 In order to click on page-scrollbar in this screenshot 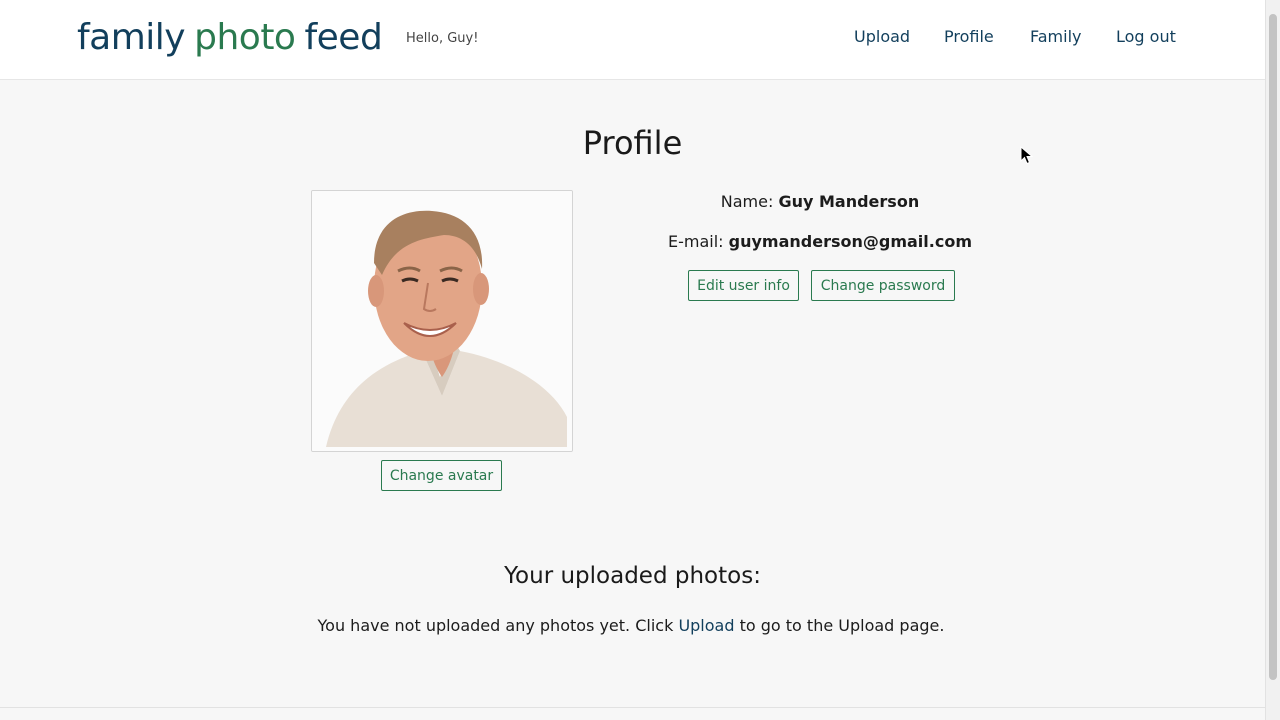, I will do `click(1272, 360)`.